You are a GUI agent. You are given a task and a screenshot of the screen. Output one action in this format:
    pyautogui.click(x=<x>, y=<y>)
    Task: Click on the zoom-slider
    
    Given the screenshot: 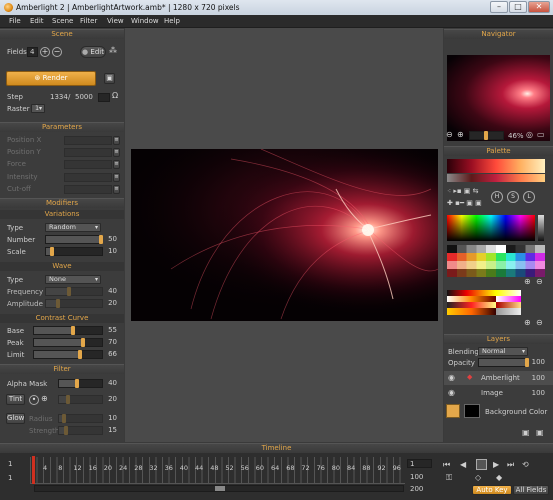 What is the action you would take?
    pyautogui.click(x=486, y=135)
    